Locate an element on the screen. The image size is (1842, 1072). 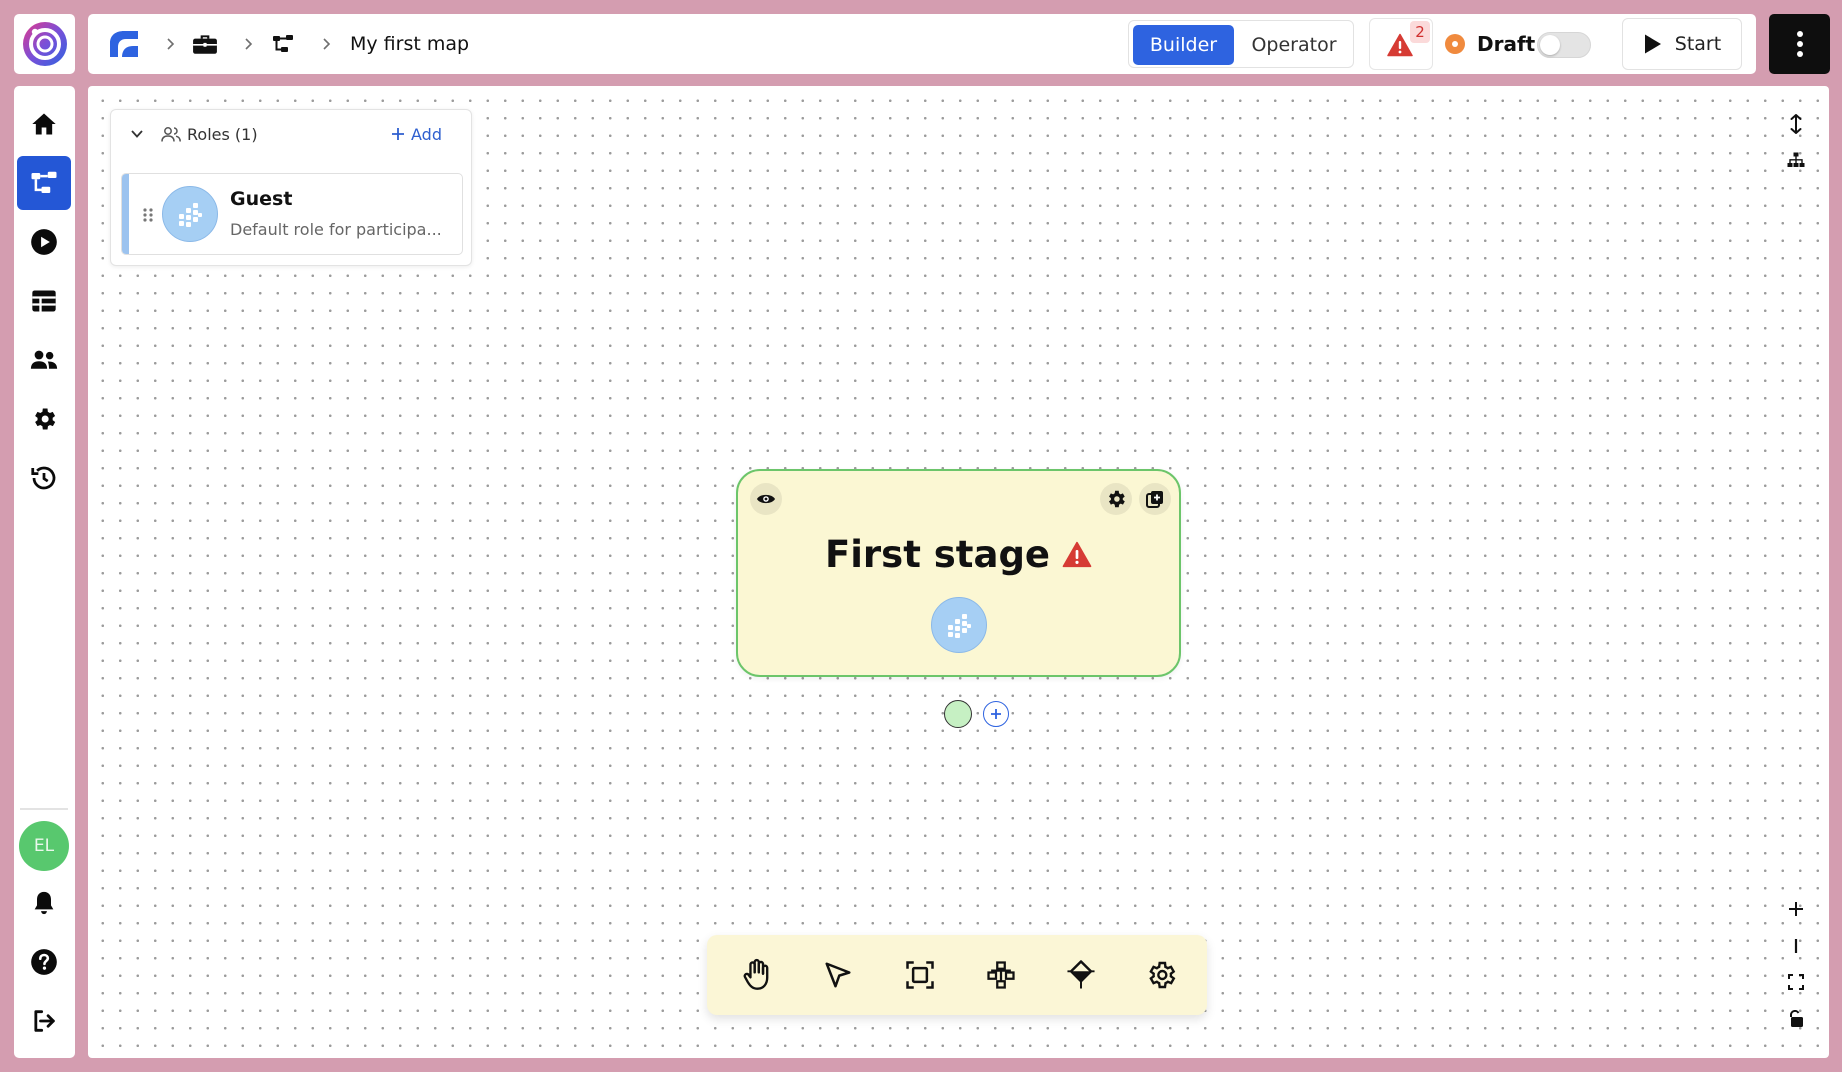
stage-header: First stage is located at coordinates (958, 554).